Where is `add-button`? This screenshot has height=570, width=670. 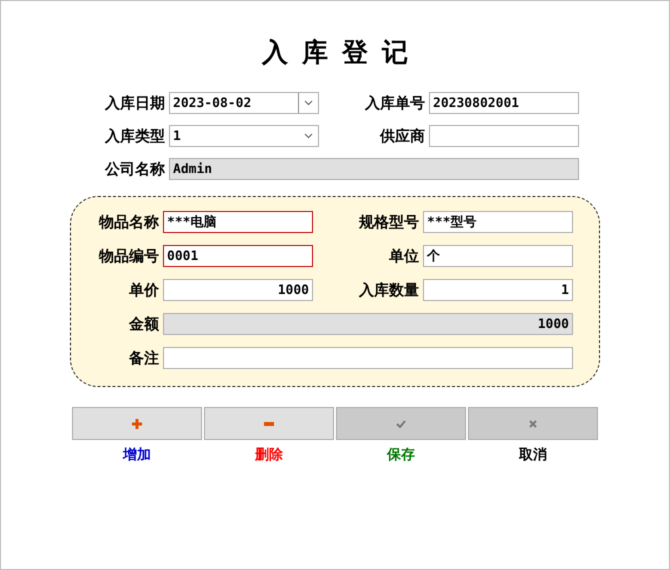 add-button is located at coordinates (137, 423).